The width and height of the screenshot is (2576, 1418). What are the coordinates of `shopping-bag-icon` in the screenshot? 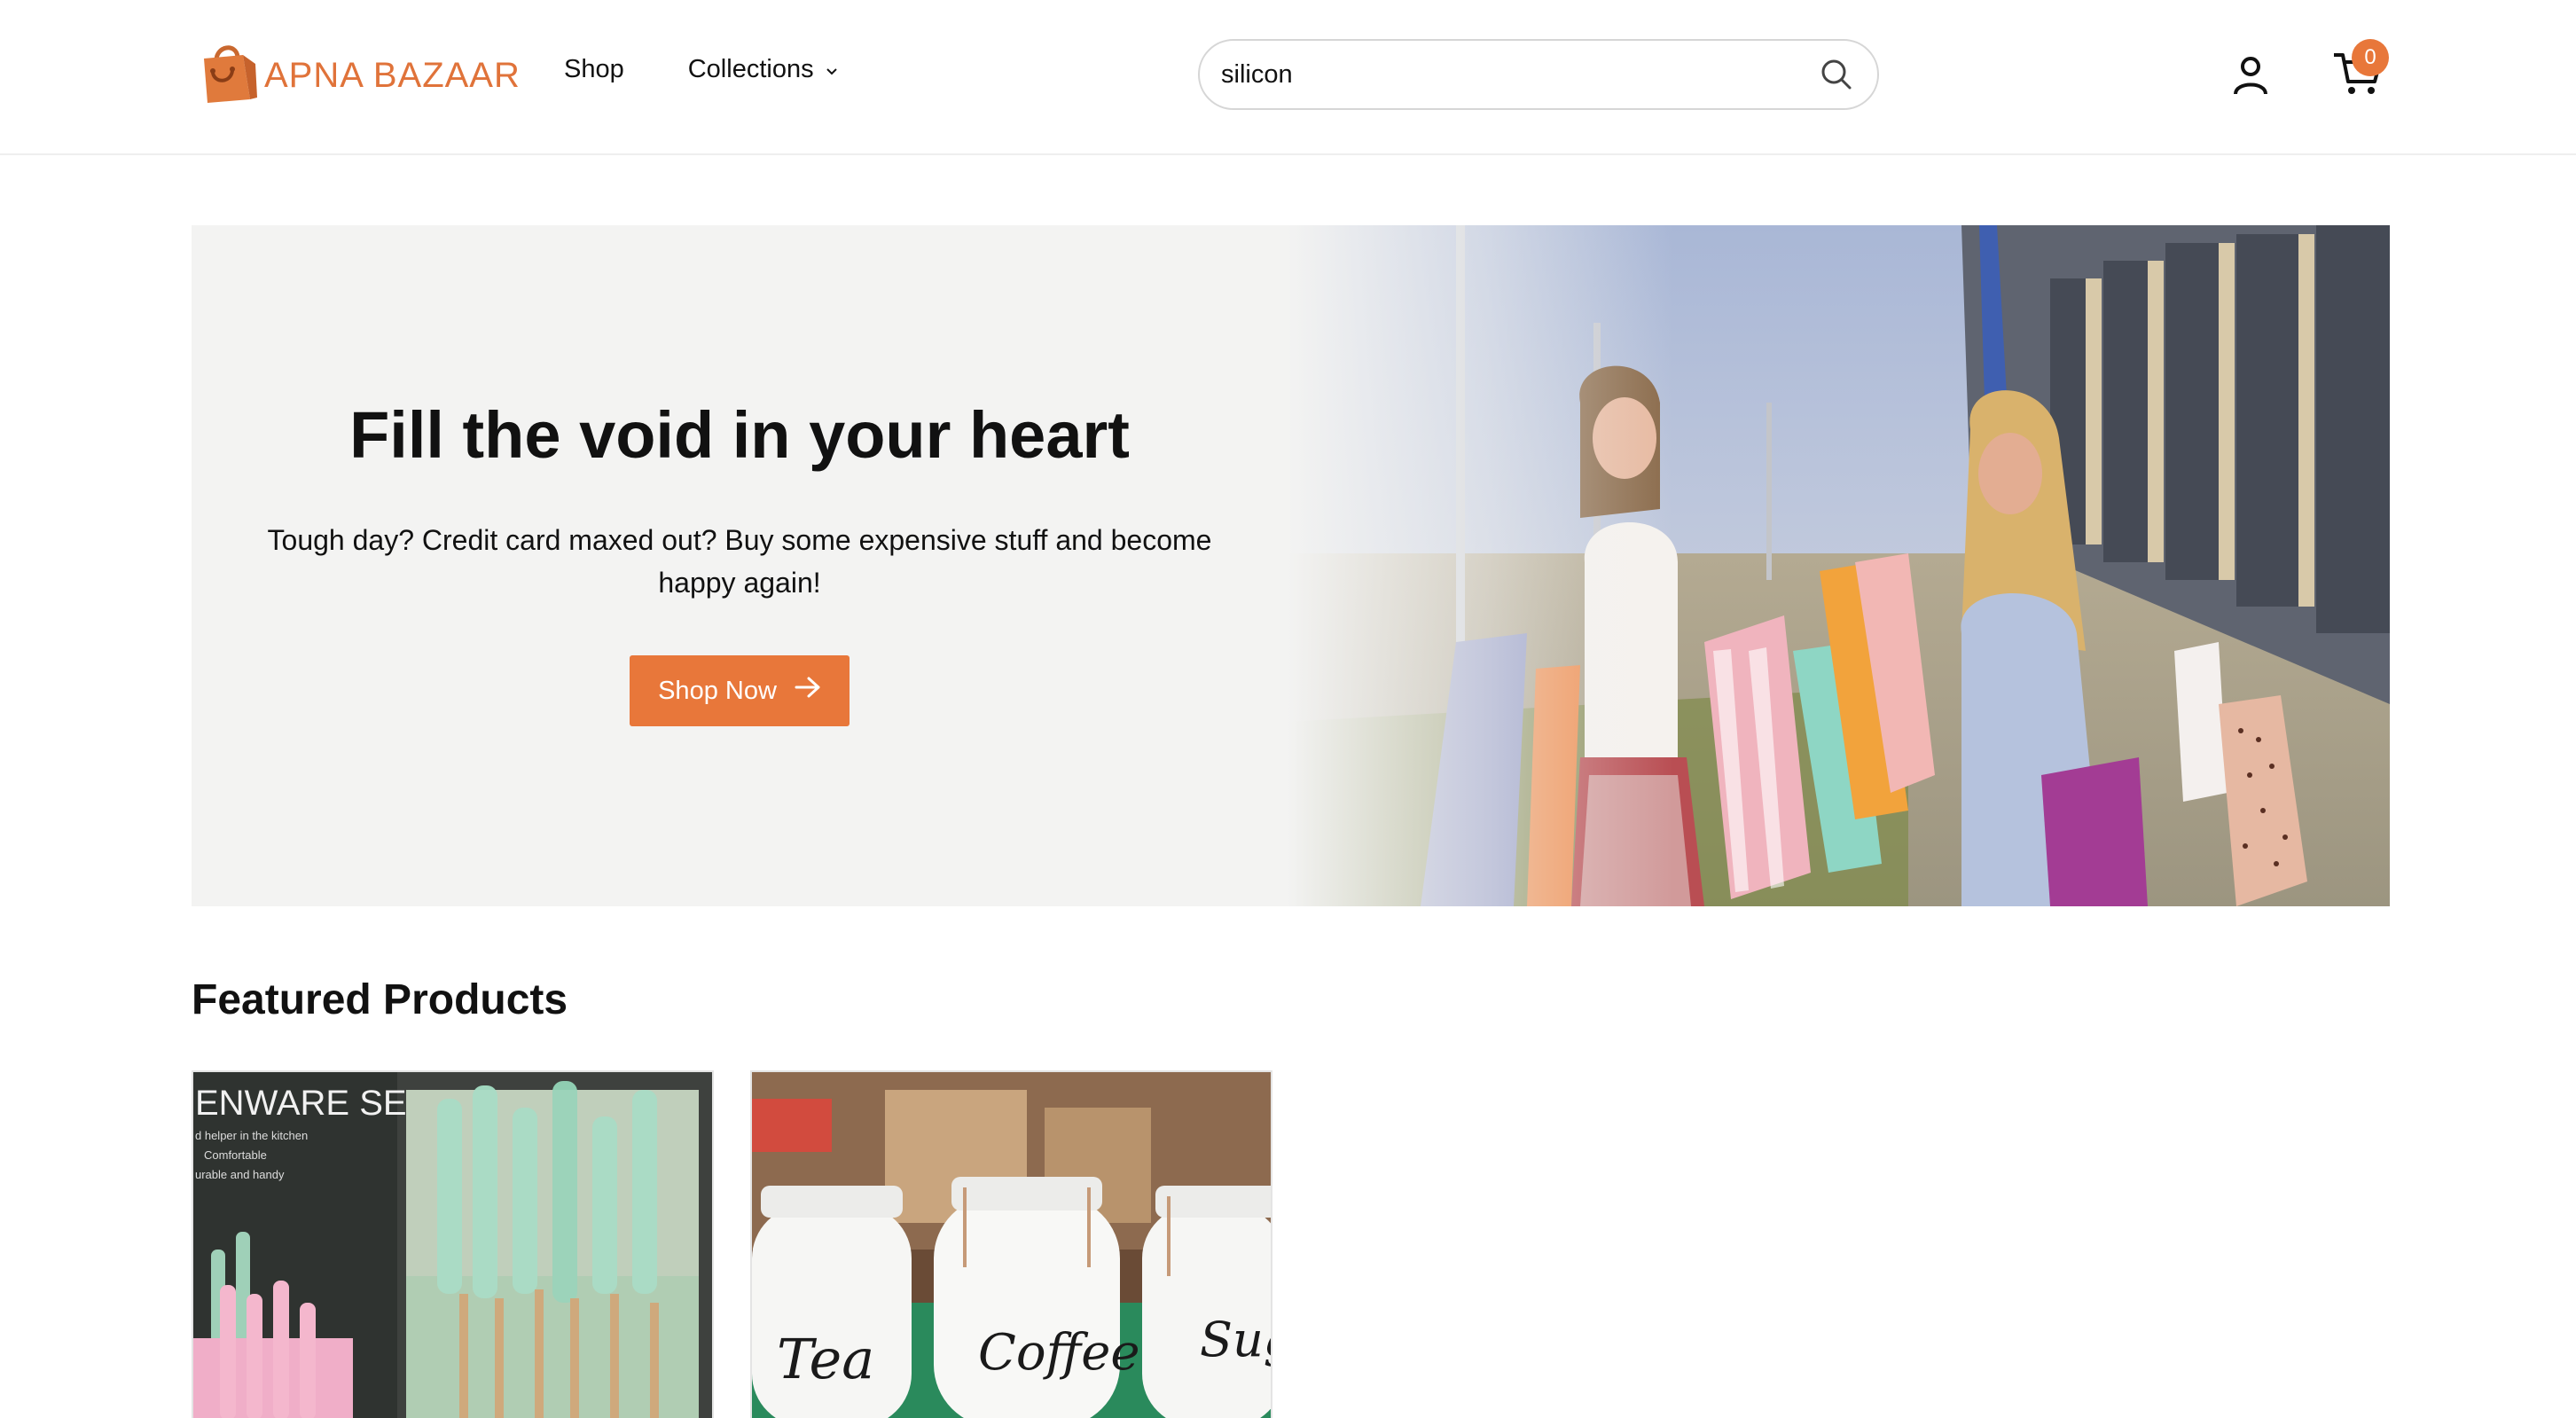 It's located at (230, 74).